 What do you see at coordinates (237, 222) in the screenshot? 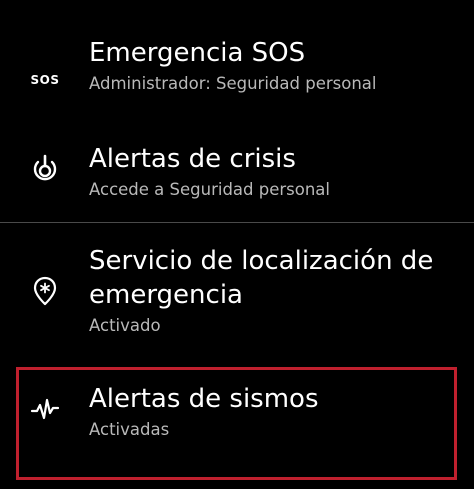
I see `section-divider` at bounding box center [237, 222].